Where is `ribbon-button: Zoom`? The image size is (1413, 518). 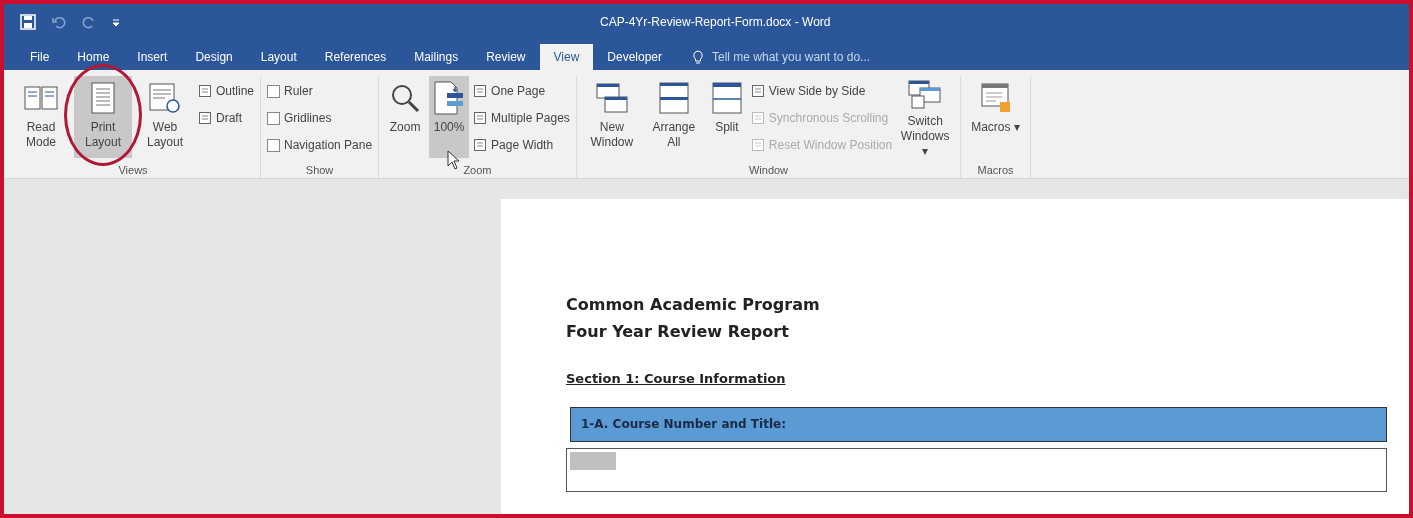 ribbon-button: Zoom is located at coordinates (405, 117).